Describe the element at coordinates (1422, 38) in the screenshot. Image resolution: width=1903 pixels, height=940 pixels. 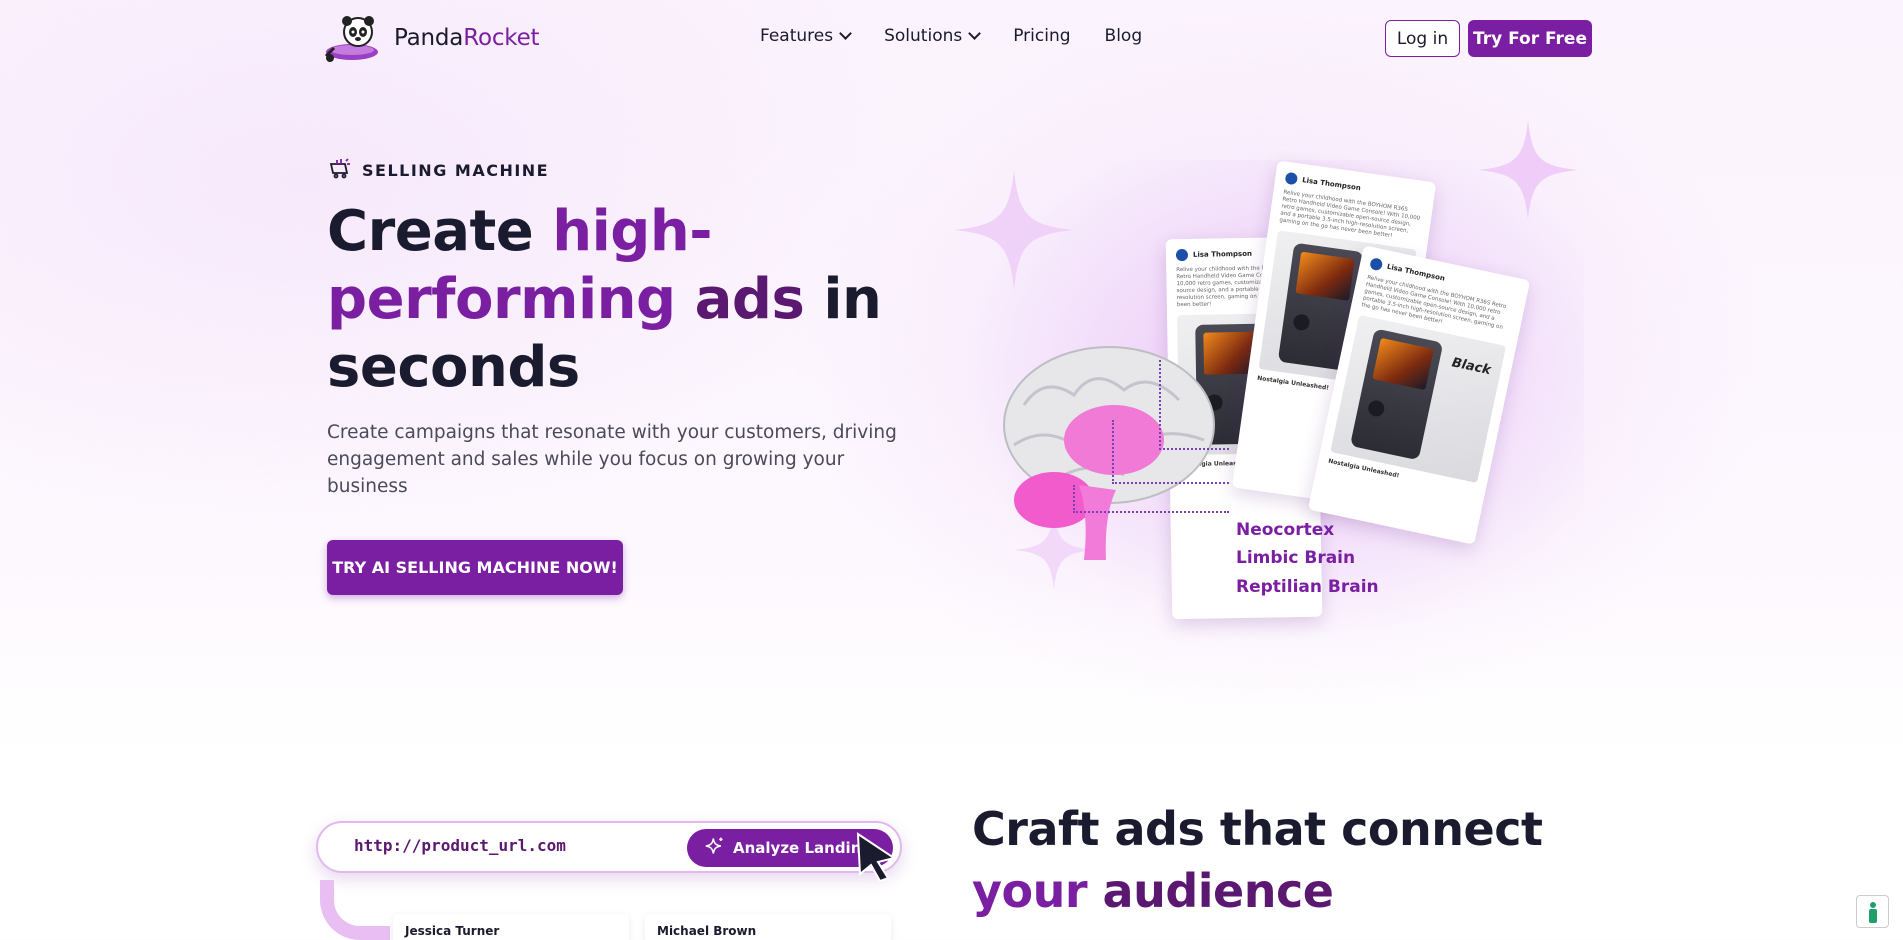
I see `login-button: Log in` at that location.